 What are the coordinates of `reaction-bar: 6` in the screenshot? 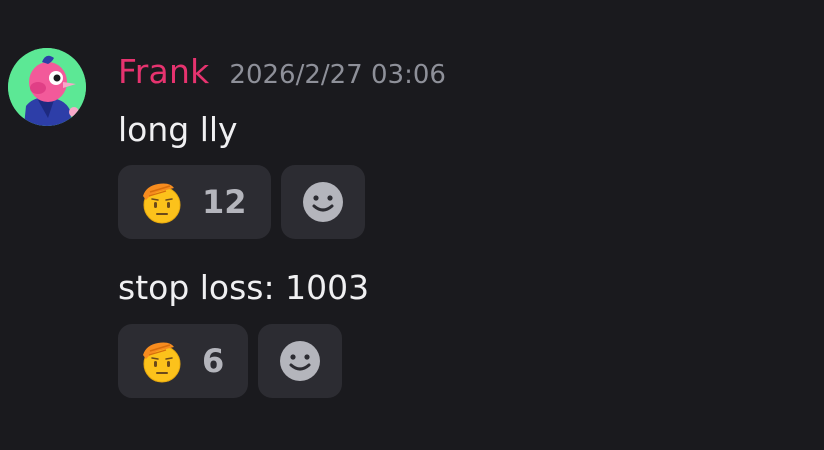 It's located at (230, 361).